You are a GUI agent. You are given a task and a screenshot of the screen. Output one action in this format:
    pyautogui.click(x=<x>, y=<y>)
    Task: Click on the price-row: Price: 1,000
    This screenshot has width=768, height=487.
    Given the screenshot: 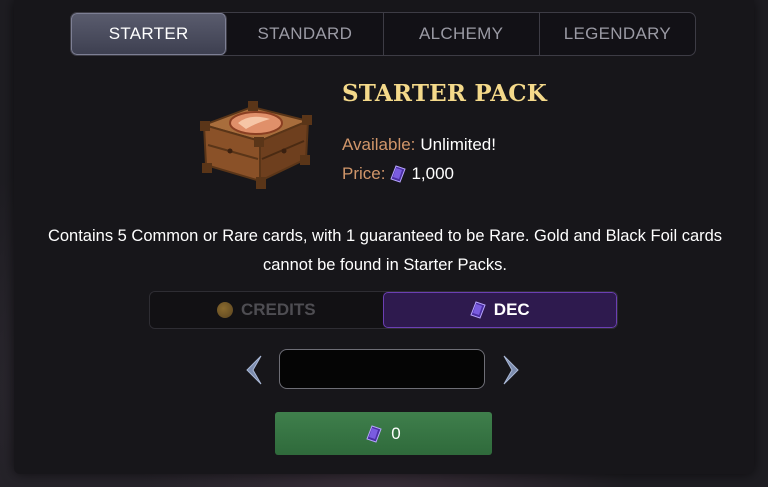 What is the action you would take?
    pyautogui.click(x=398, y=174)
    